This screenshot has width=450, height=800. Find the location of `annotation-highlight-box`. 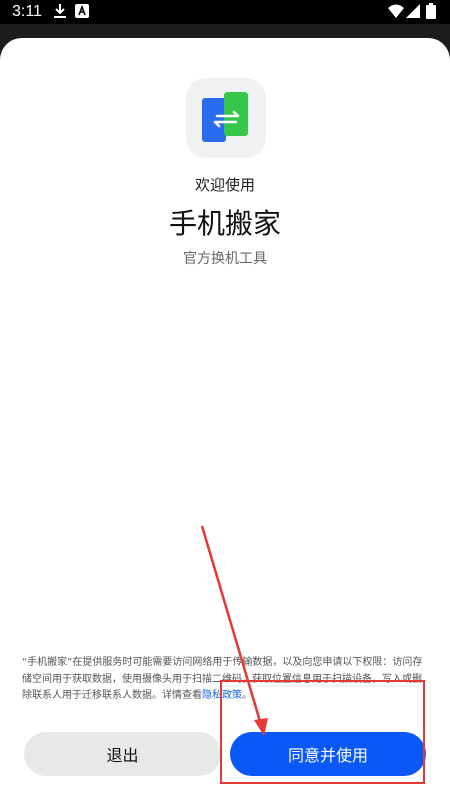

annotation-highlight-box is located at coordinates (322, 732).